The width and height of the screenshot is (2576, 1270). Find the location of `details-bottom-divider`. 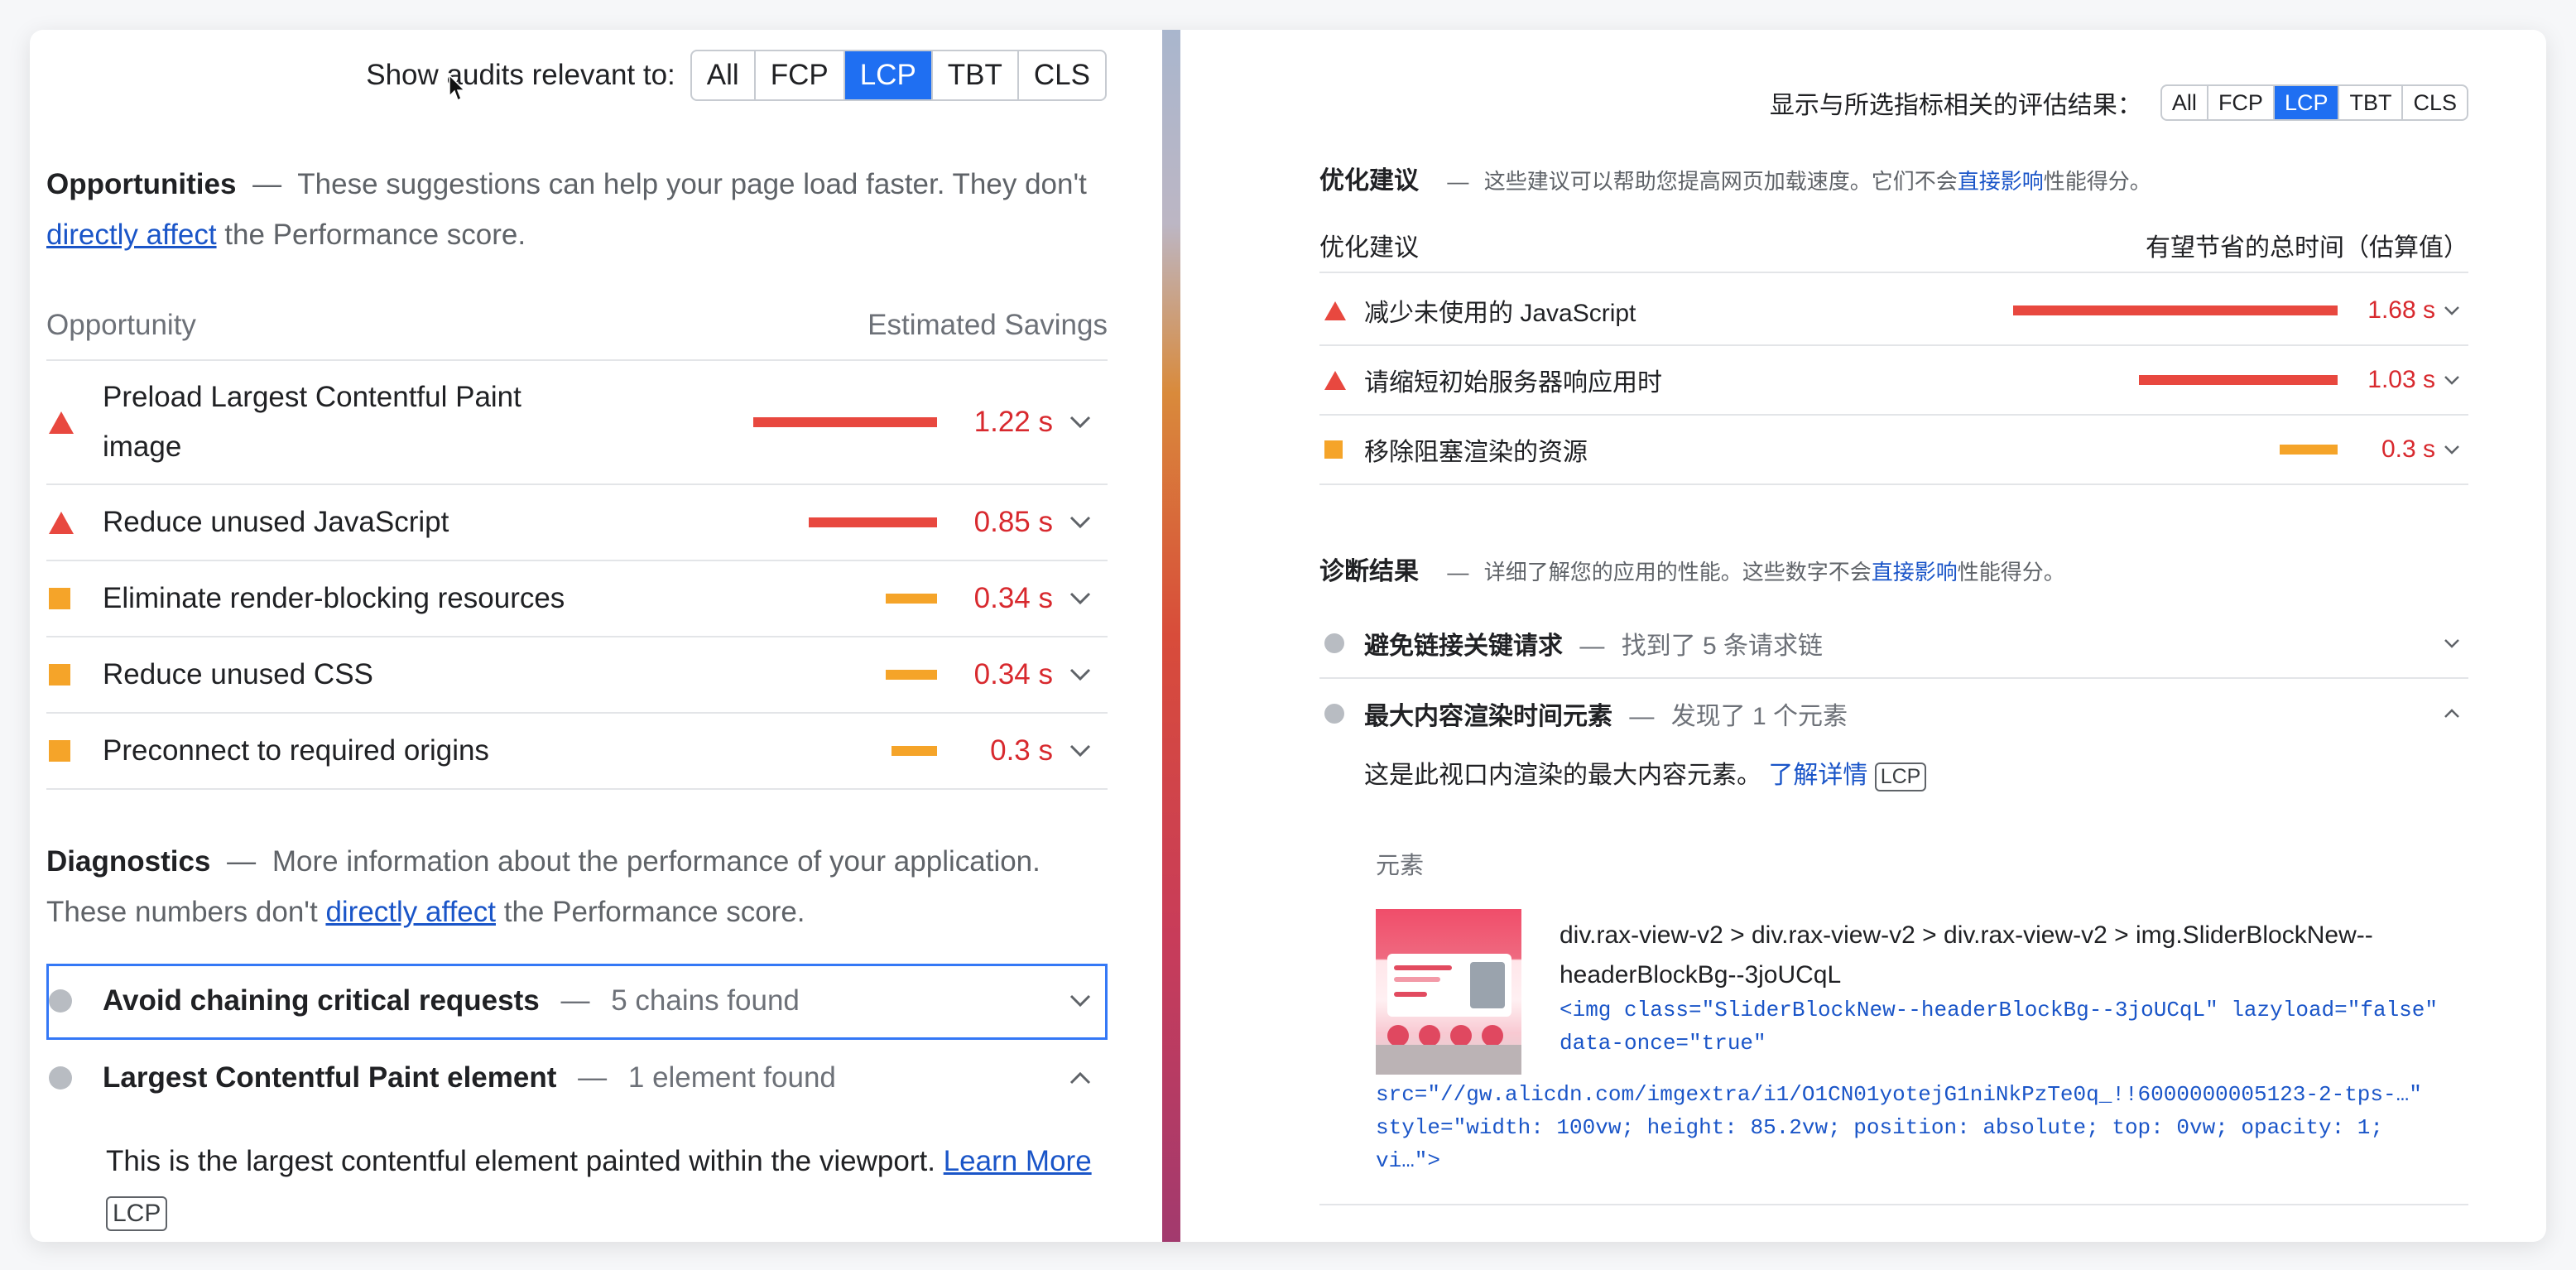

details-bottom-divider is located at coordinates (1893, 1204).